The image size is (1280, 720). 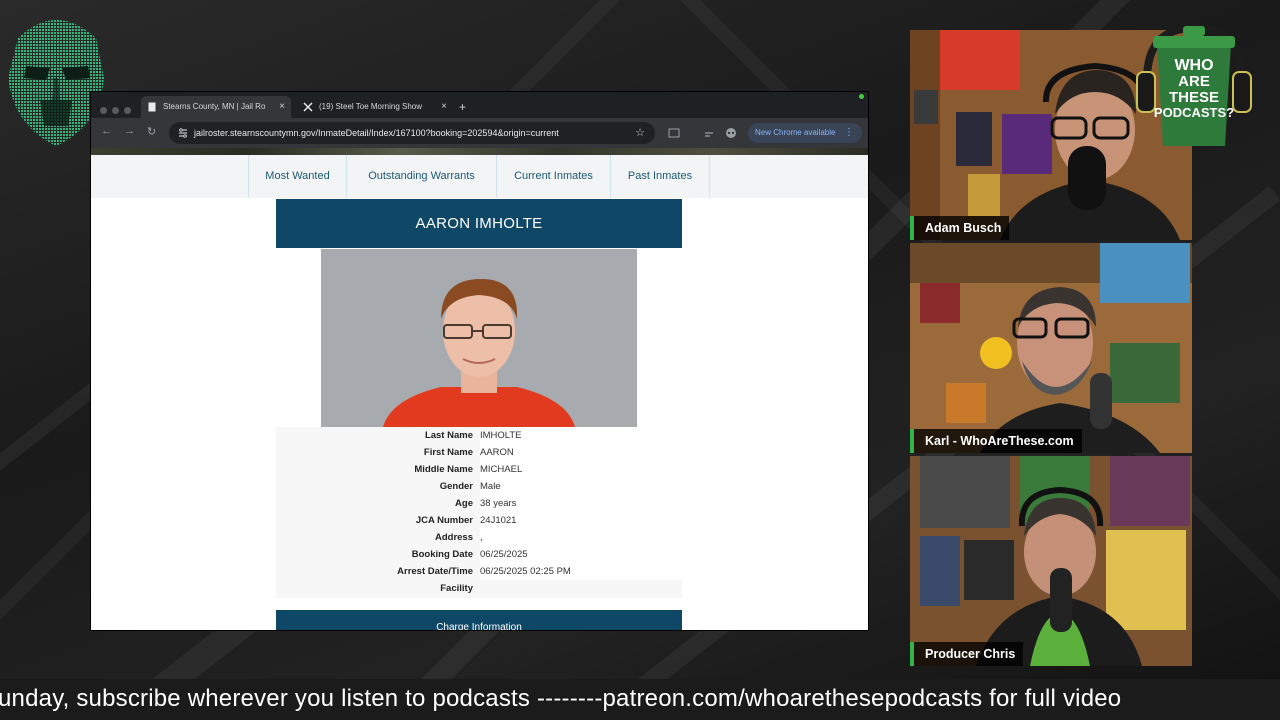 What do you see at coordinates (861, 96) in the screenshot?
I see `status-dot` at bounding box center [861, 96].